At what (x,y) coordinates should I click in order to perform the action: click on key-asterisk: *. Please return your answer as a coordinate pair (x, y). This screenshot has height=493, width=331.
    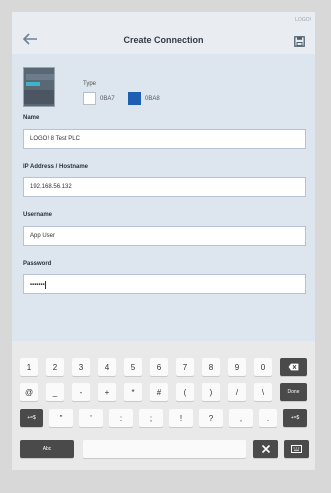
    Looking at the image, I should click on (133, 392).